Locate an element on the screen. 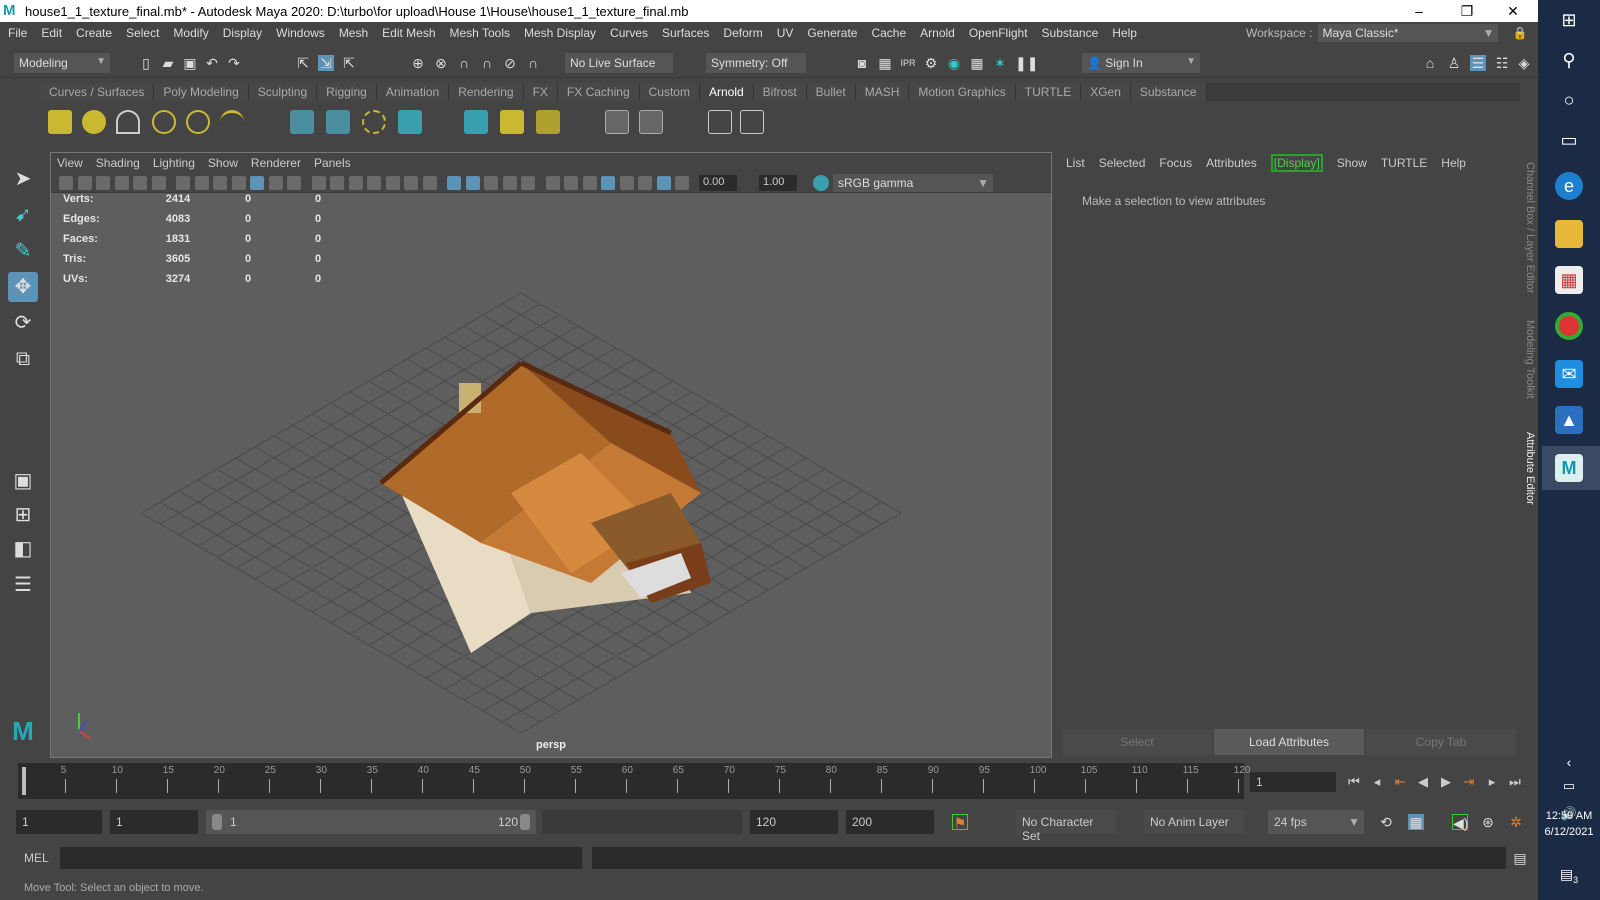 The width and height of the screenshot is (1600, 900). photometric-light-icon is located at coordinates (128, 122).